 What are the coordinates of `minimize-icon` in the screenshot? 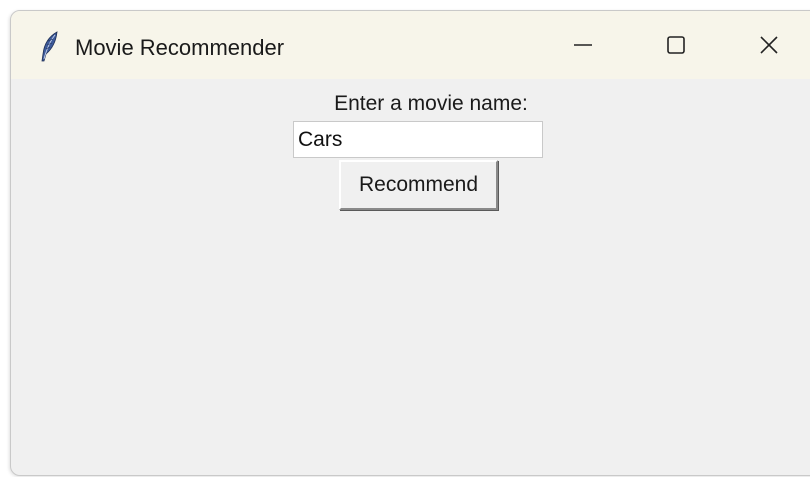 It's located at (583, 47).